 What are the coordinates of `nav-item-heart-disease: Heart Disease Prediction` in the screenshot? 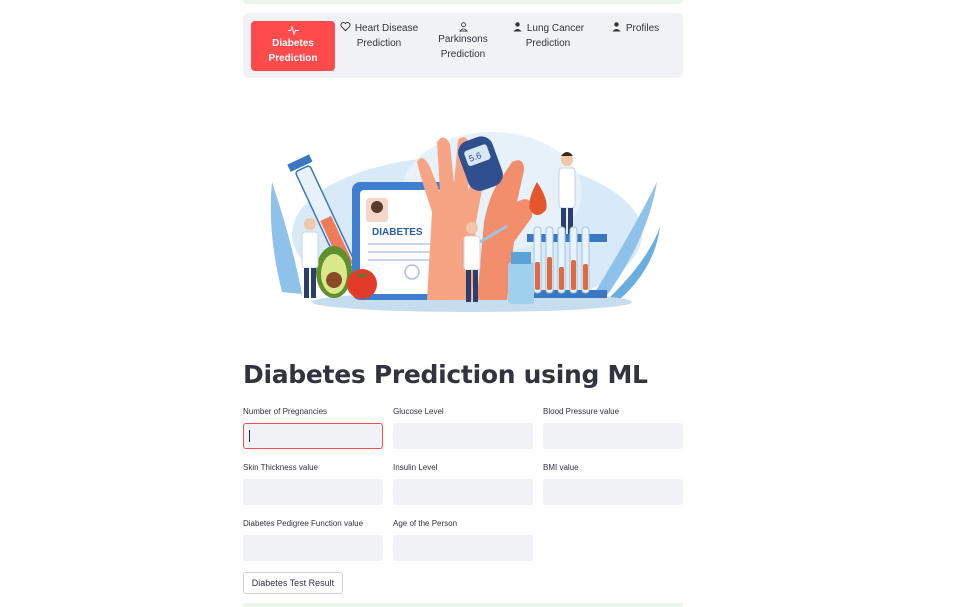 It's located at (379, 46).